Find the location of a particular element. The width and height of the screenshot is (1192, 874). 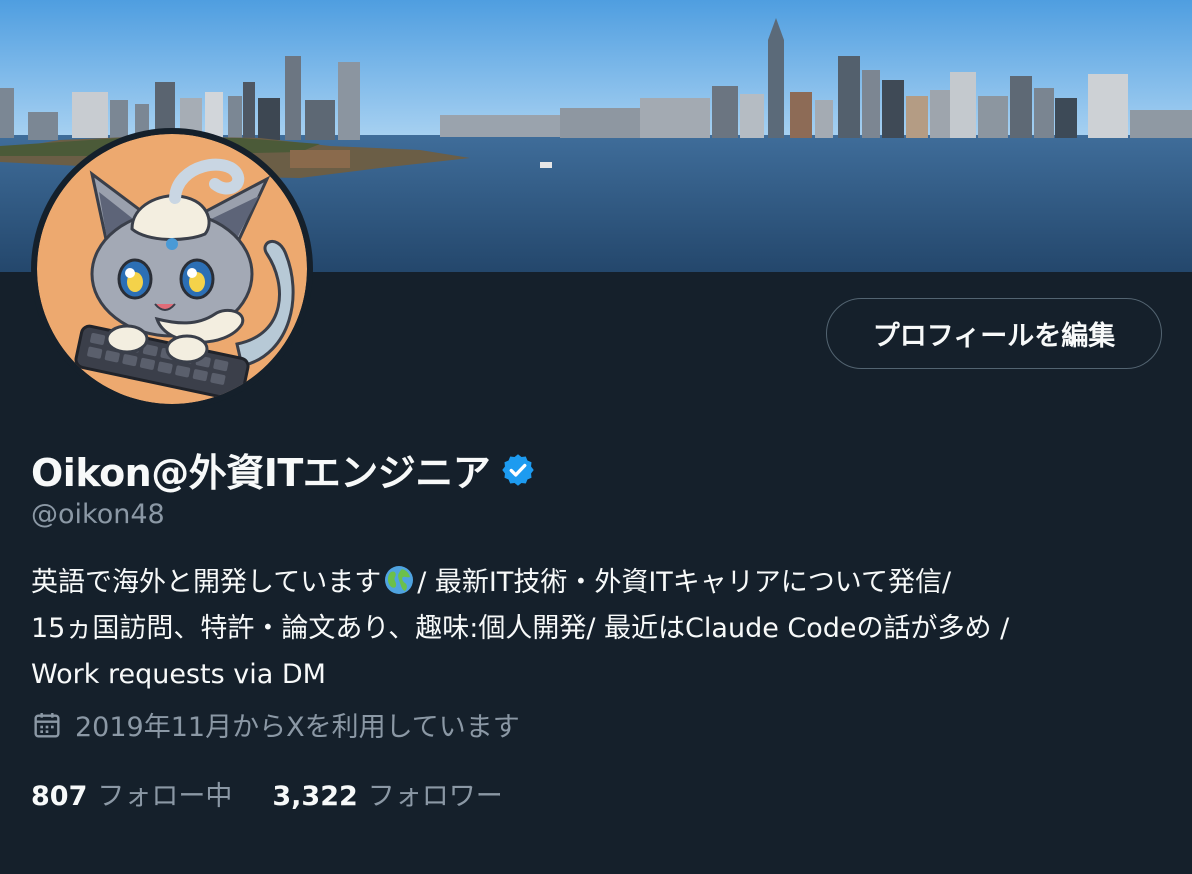

followers-label: フォロワー is located at coordinates (435, 796).